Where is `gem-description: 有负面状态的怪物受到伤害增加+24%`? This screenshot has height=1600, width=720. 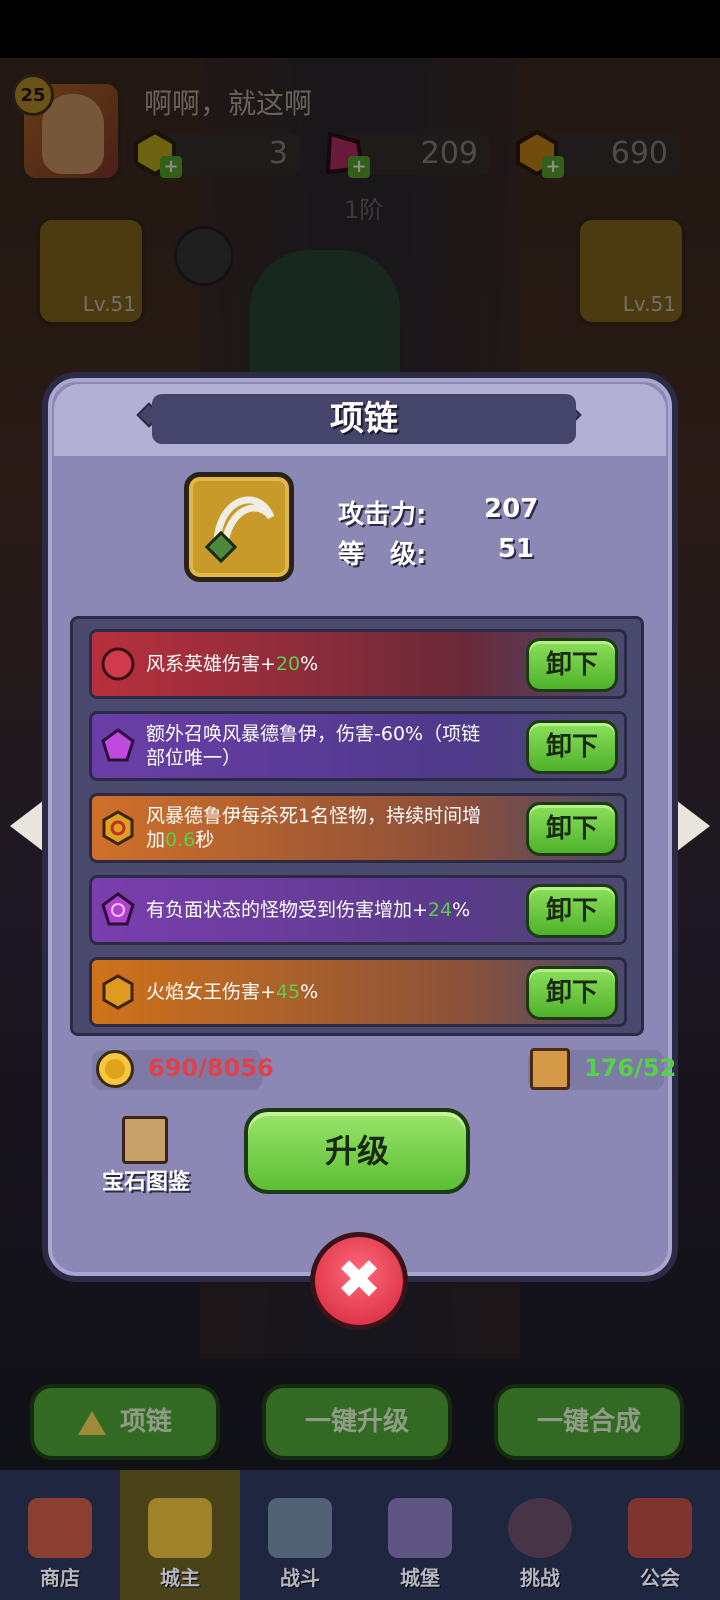 gem-description: 有负面状态的怪物受到伤害增加+24% is located at coordinates (321, 910).